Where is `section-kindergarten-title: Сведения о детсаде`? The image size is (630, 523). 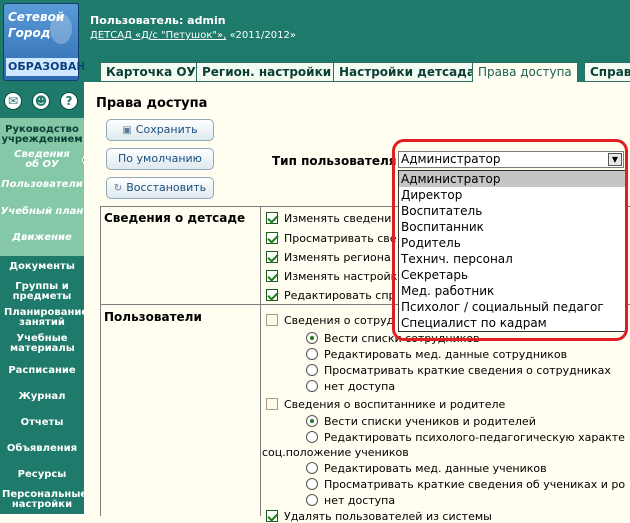
section-kindergarten-title: Сведения о детсаде is located at coordinates (175, 218).